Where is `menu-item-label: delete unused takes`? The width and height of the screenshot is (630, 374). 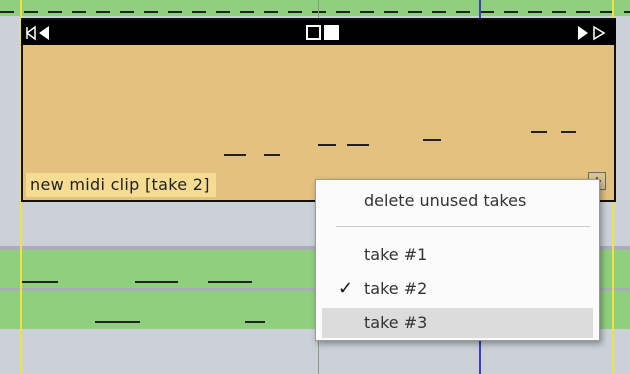
menu-item-label: delete unused takes is located at coordinates (445, 200).